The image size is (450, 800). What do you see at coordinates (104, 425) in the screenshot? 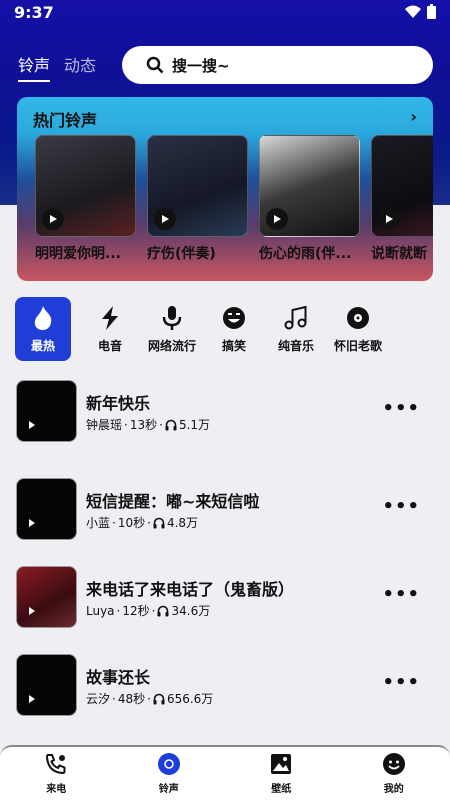
I see `song-artist: 钟晨瑶` at bounding box center [104, 425].